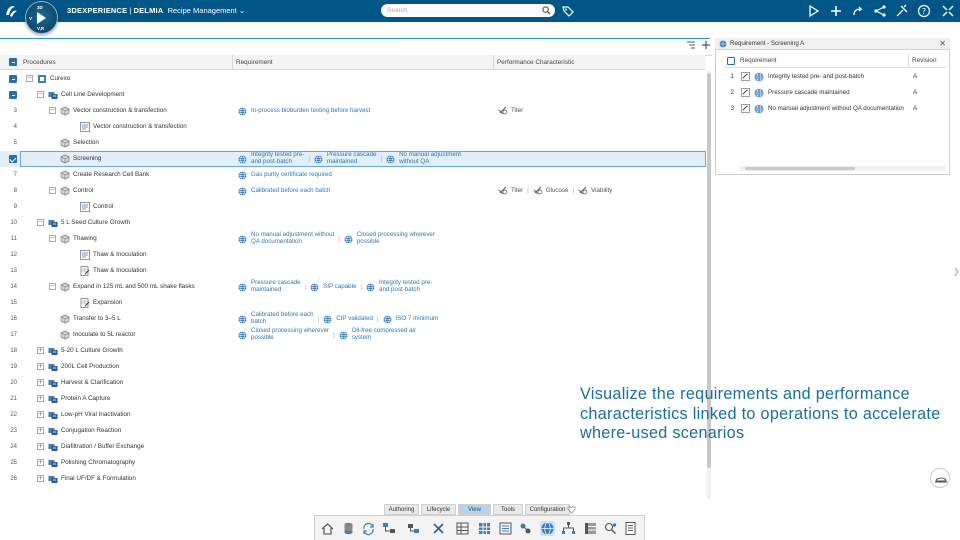 The image size is (960, 540). What do you see at coordinates (430, 158) in the screenshot?
I see `requirement-link: No manual adjustment without QA` at bounding box center [430, 158].